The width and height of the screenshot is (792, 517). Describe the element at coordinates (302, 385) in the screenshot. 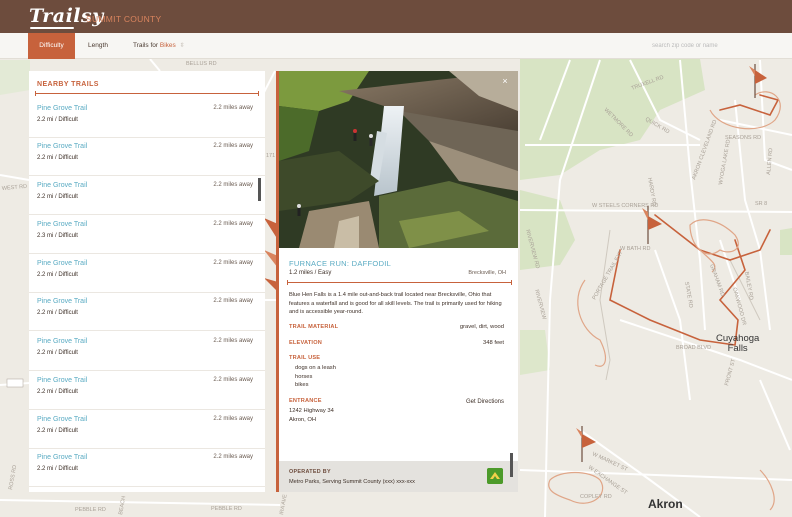

I see `trail-use-item: bikes` at that location.